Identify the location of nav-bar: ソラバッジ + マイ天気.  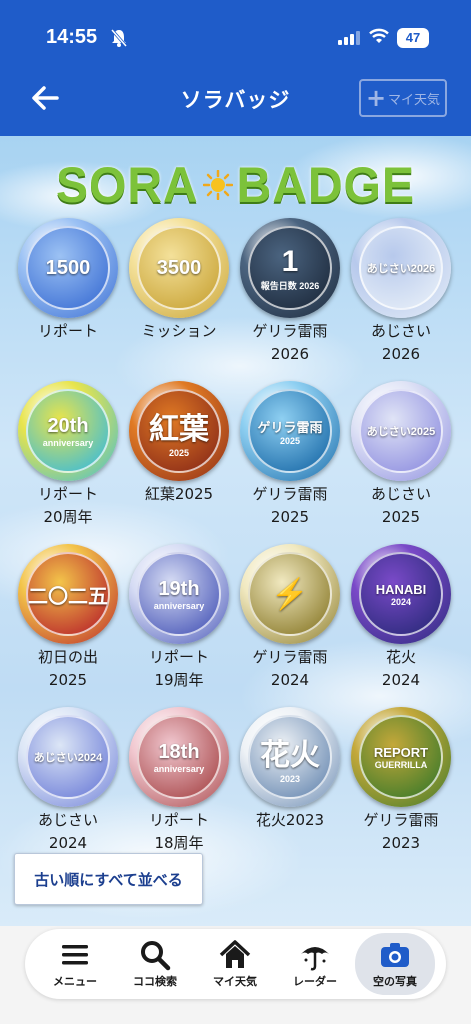
(235, 98).